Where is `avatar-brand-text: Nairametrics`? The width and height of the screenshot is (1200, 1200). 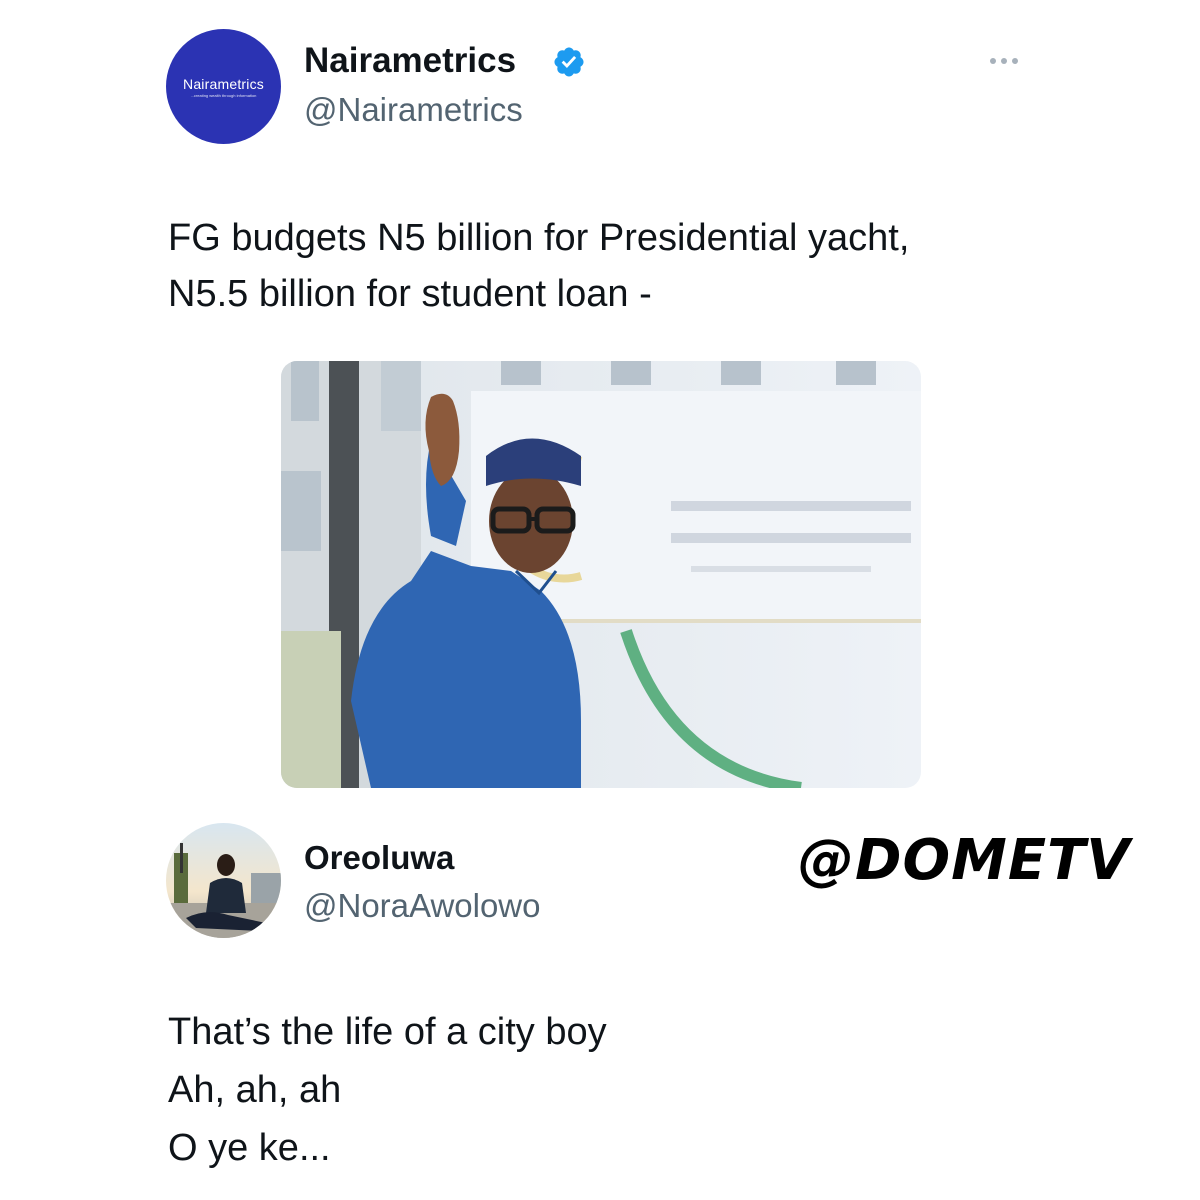 avatar-brand-text: Nairametrics is located at coordinates (223, 83).